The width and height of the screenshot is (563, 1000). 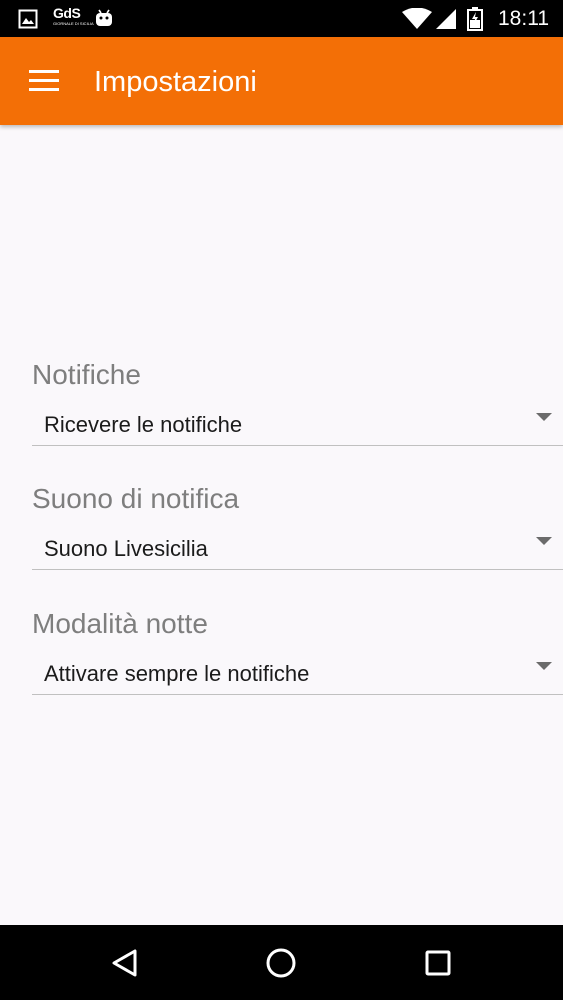 I want to click on gds-app-icon: GdS GIORNALE DI SICILIA, so click(x=73, y=16).